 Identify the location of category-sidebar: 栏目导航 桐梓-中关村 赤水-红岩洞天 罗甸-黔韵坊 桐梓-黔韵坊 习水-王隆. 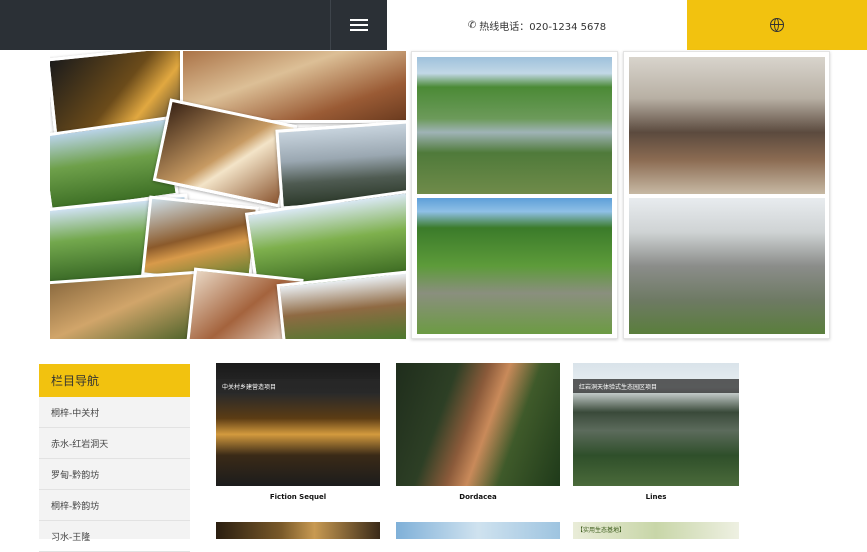
(114, 458).